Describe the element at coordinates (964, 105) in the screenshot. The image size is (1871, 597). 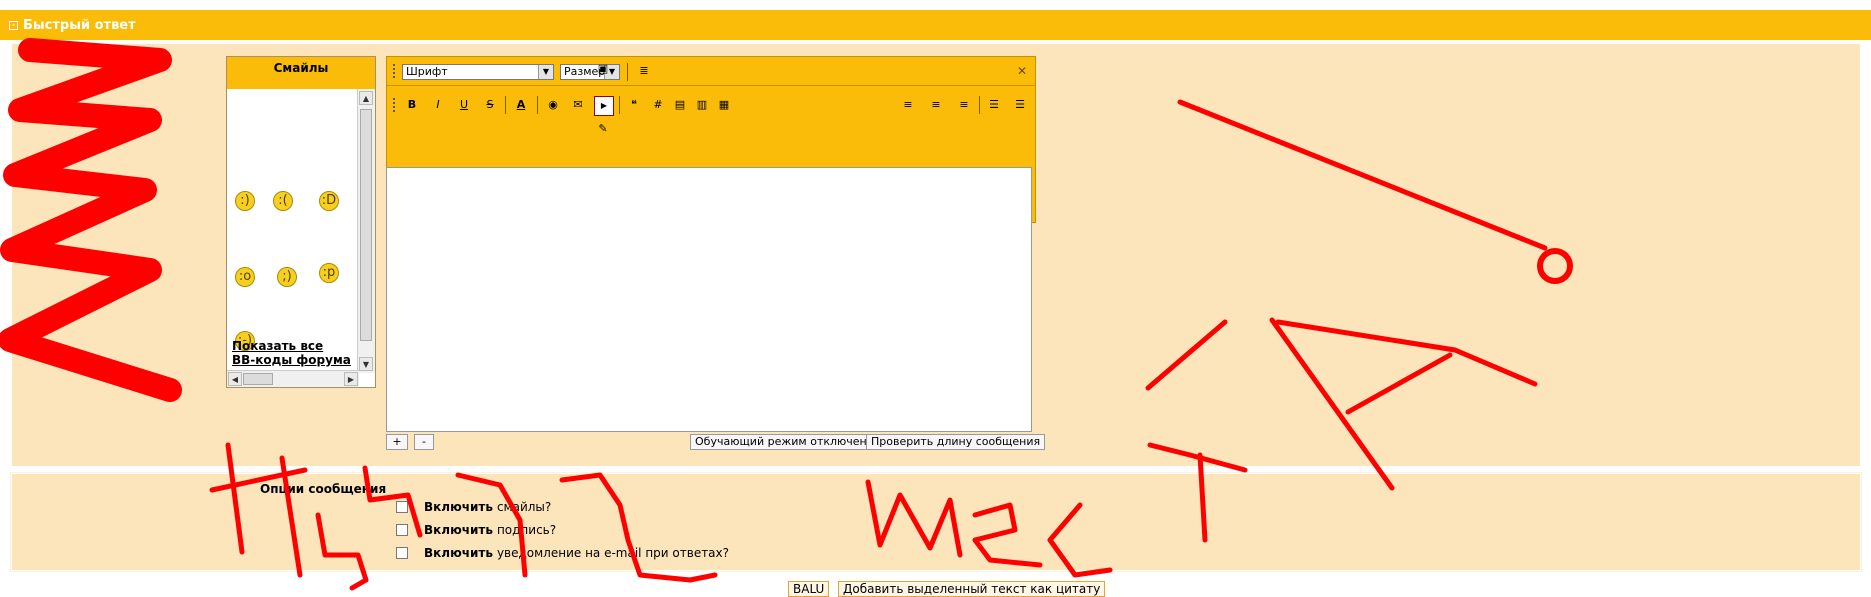
I see `align-right-icon: ≡` at that location.